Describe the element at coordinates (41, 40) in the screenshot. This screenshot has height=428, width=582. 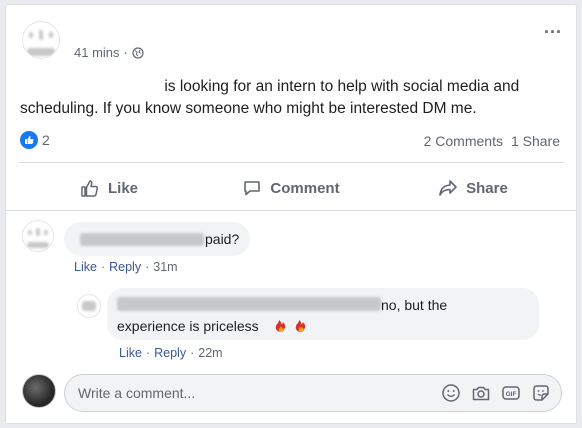
I see `post-author-avatar` at that location.